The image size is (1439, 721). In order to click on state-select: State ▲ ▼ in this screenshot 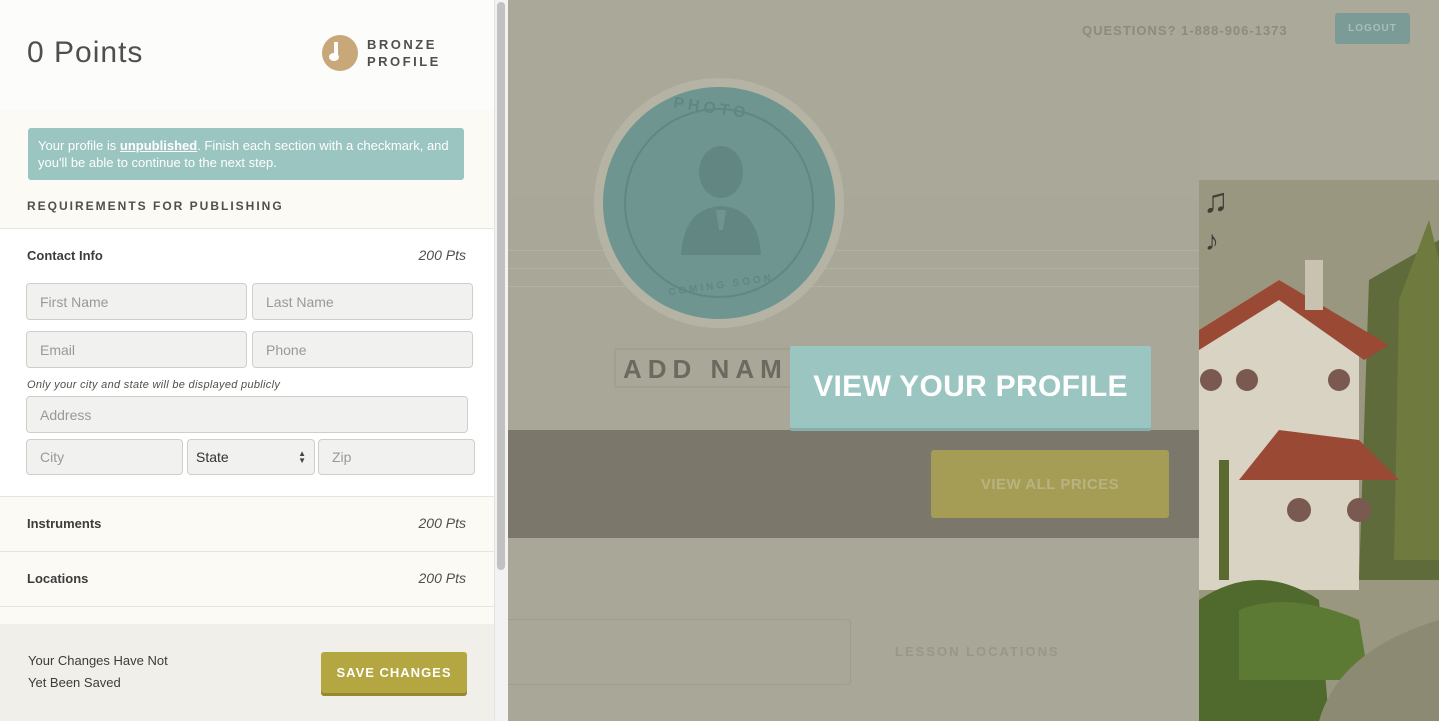, I will do `click(251, 457)`.